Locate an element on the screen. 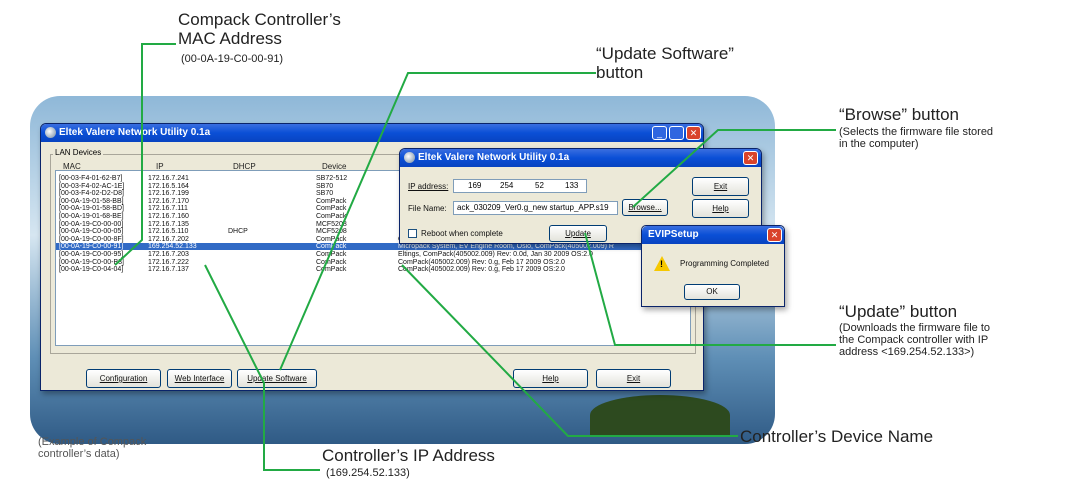  update-leader-line is located at coordinates (710, 289).